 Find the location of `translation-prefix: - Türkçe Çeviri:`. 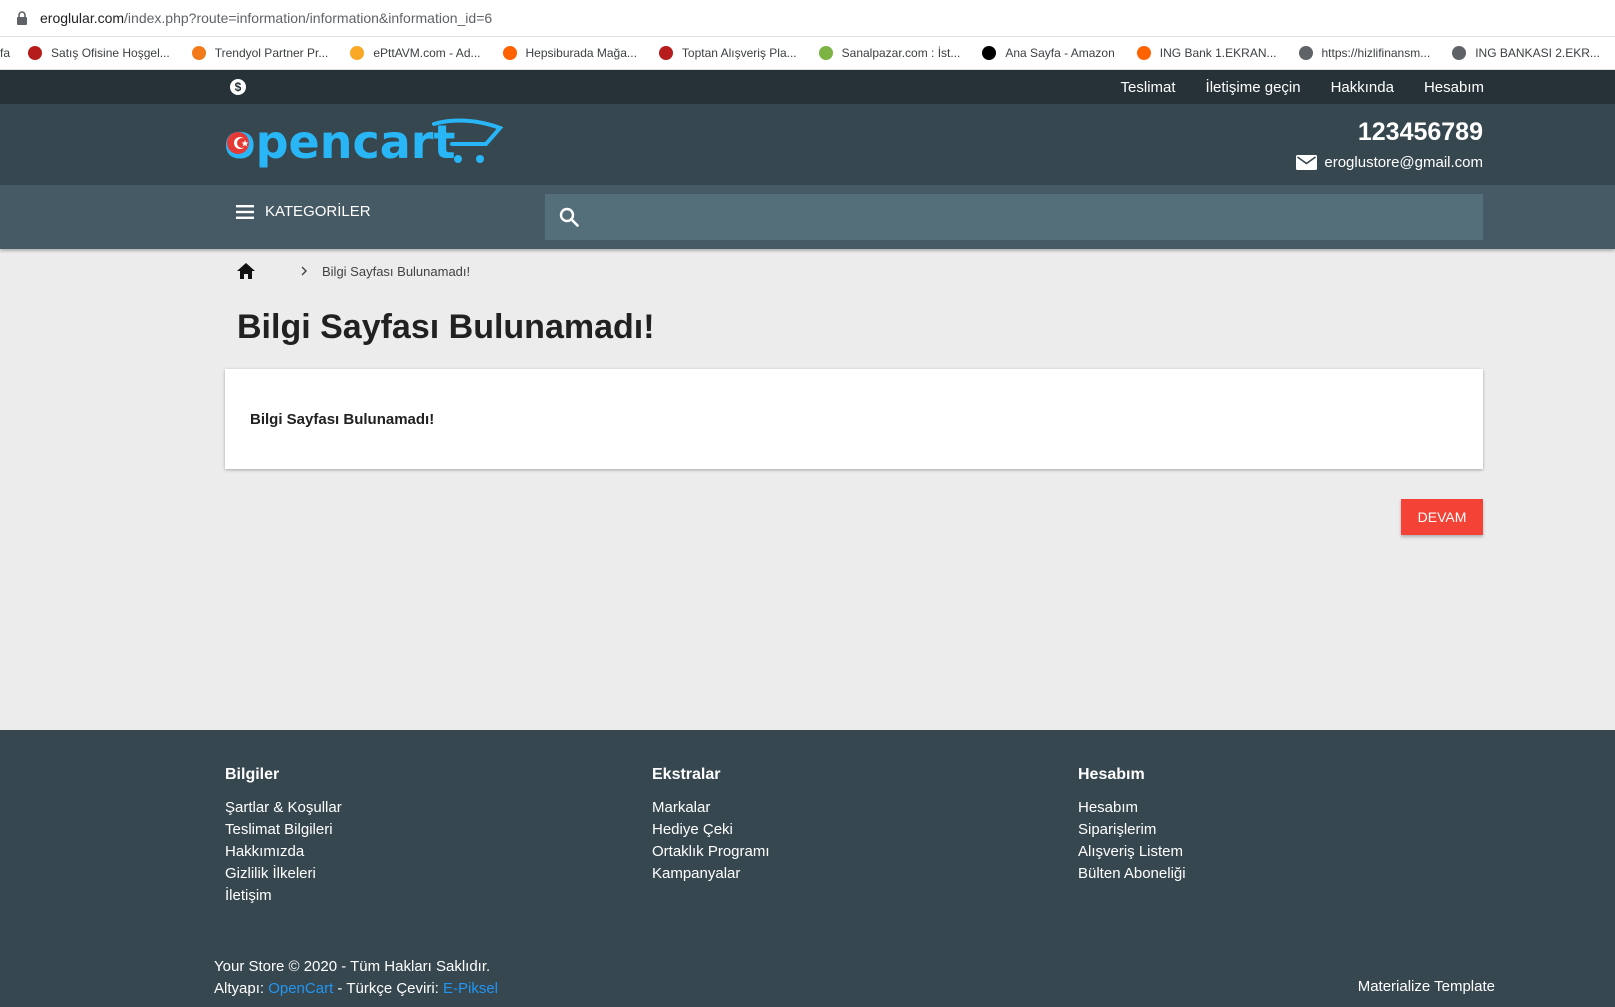

translation-prefix: - Türkçe Çeviri: is located at coordinates (388, 988).